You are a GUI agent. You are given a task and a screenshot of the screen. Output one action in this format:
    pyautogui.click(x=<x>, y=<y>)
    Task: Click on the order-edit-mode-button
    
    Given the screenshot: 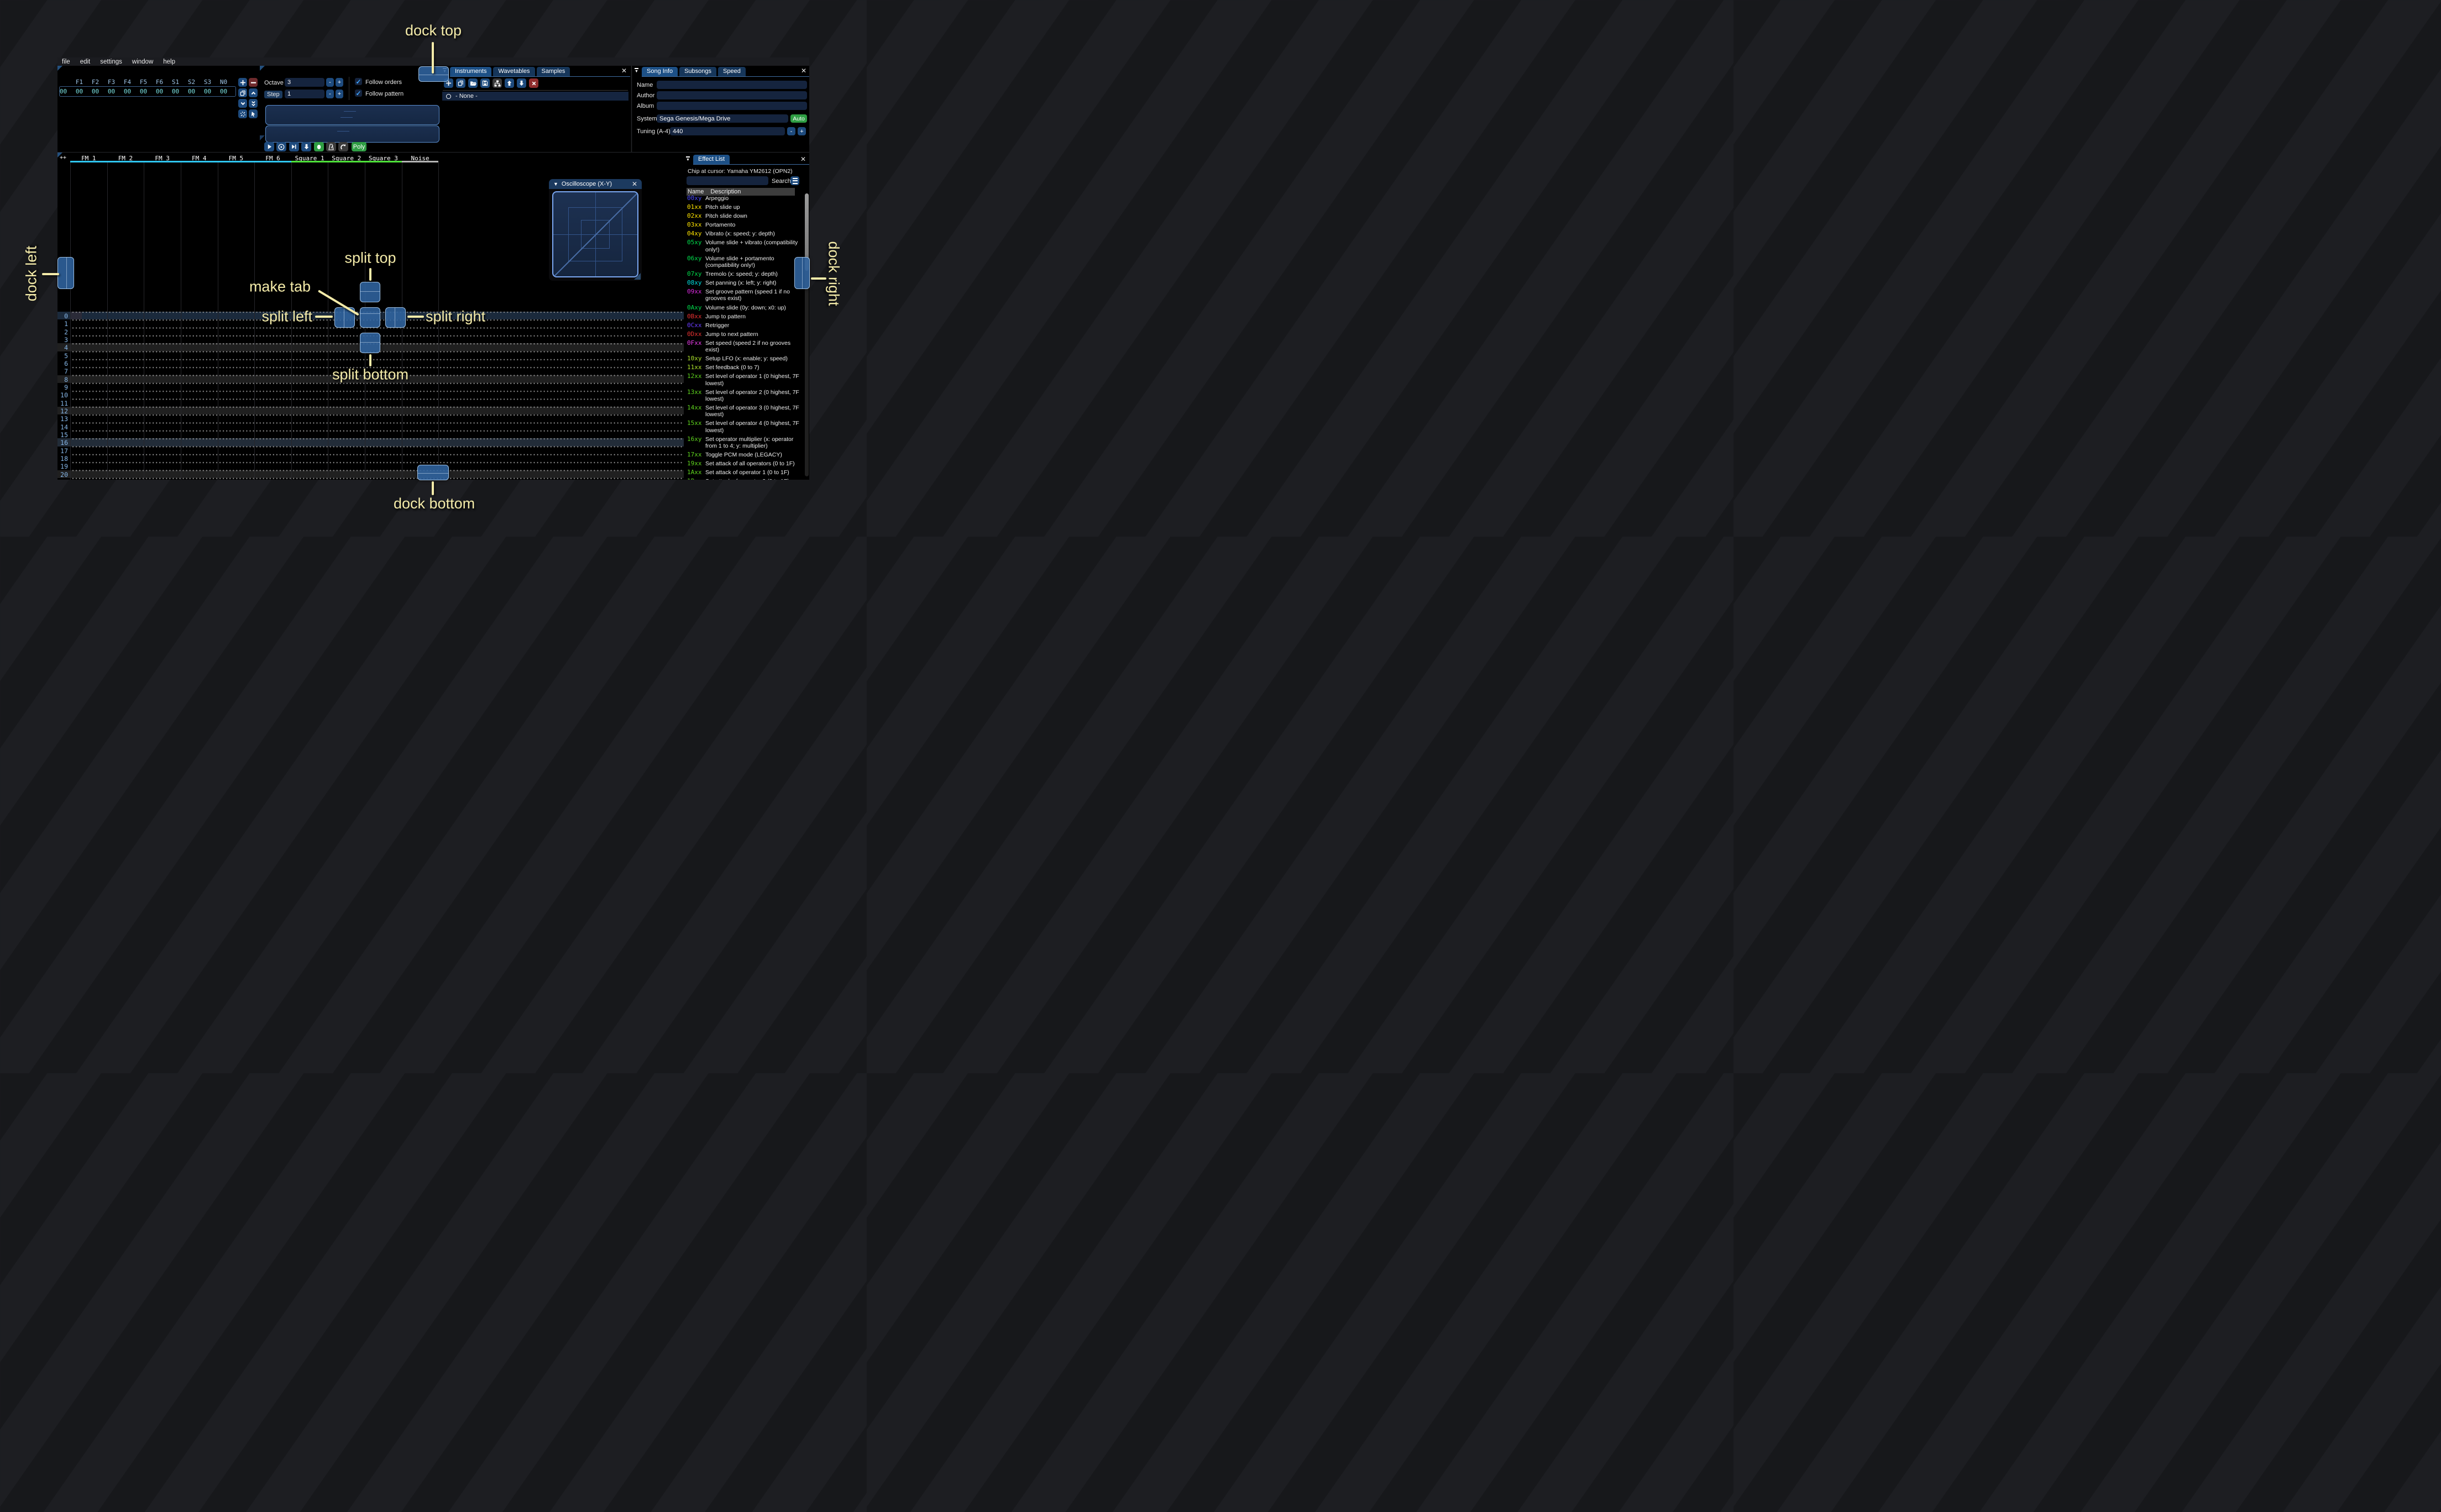 What is the action you would take?
    pyautogui.click(x=253, y=114)
    